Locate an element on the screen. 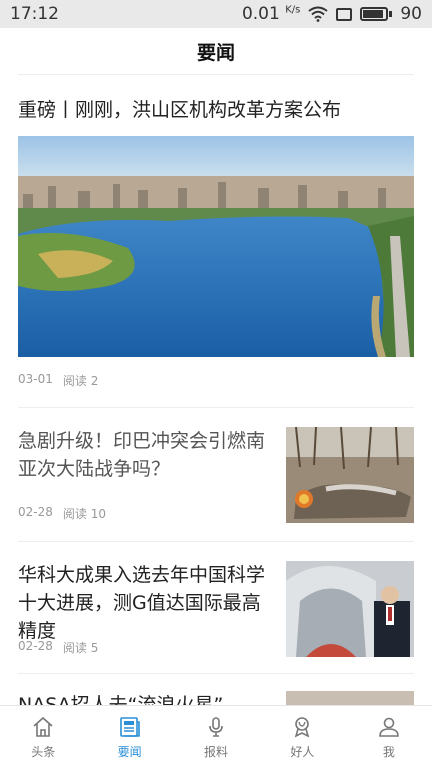 This screenshot has height=768, width=432. article-reads: 阅读 10 is located at coordinates (84, 514).